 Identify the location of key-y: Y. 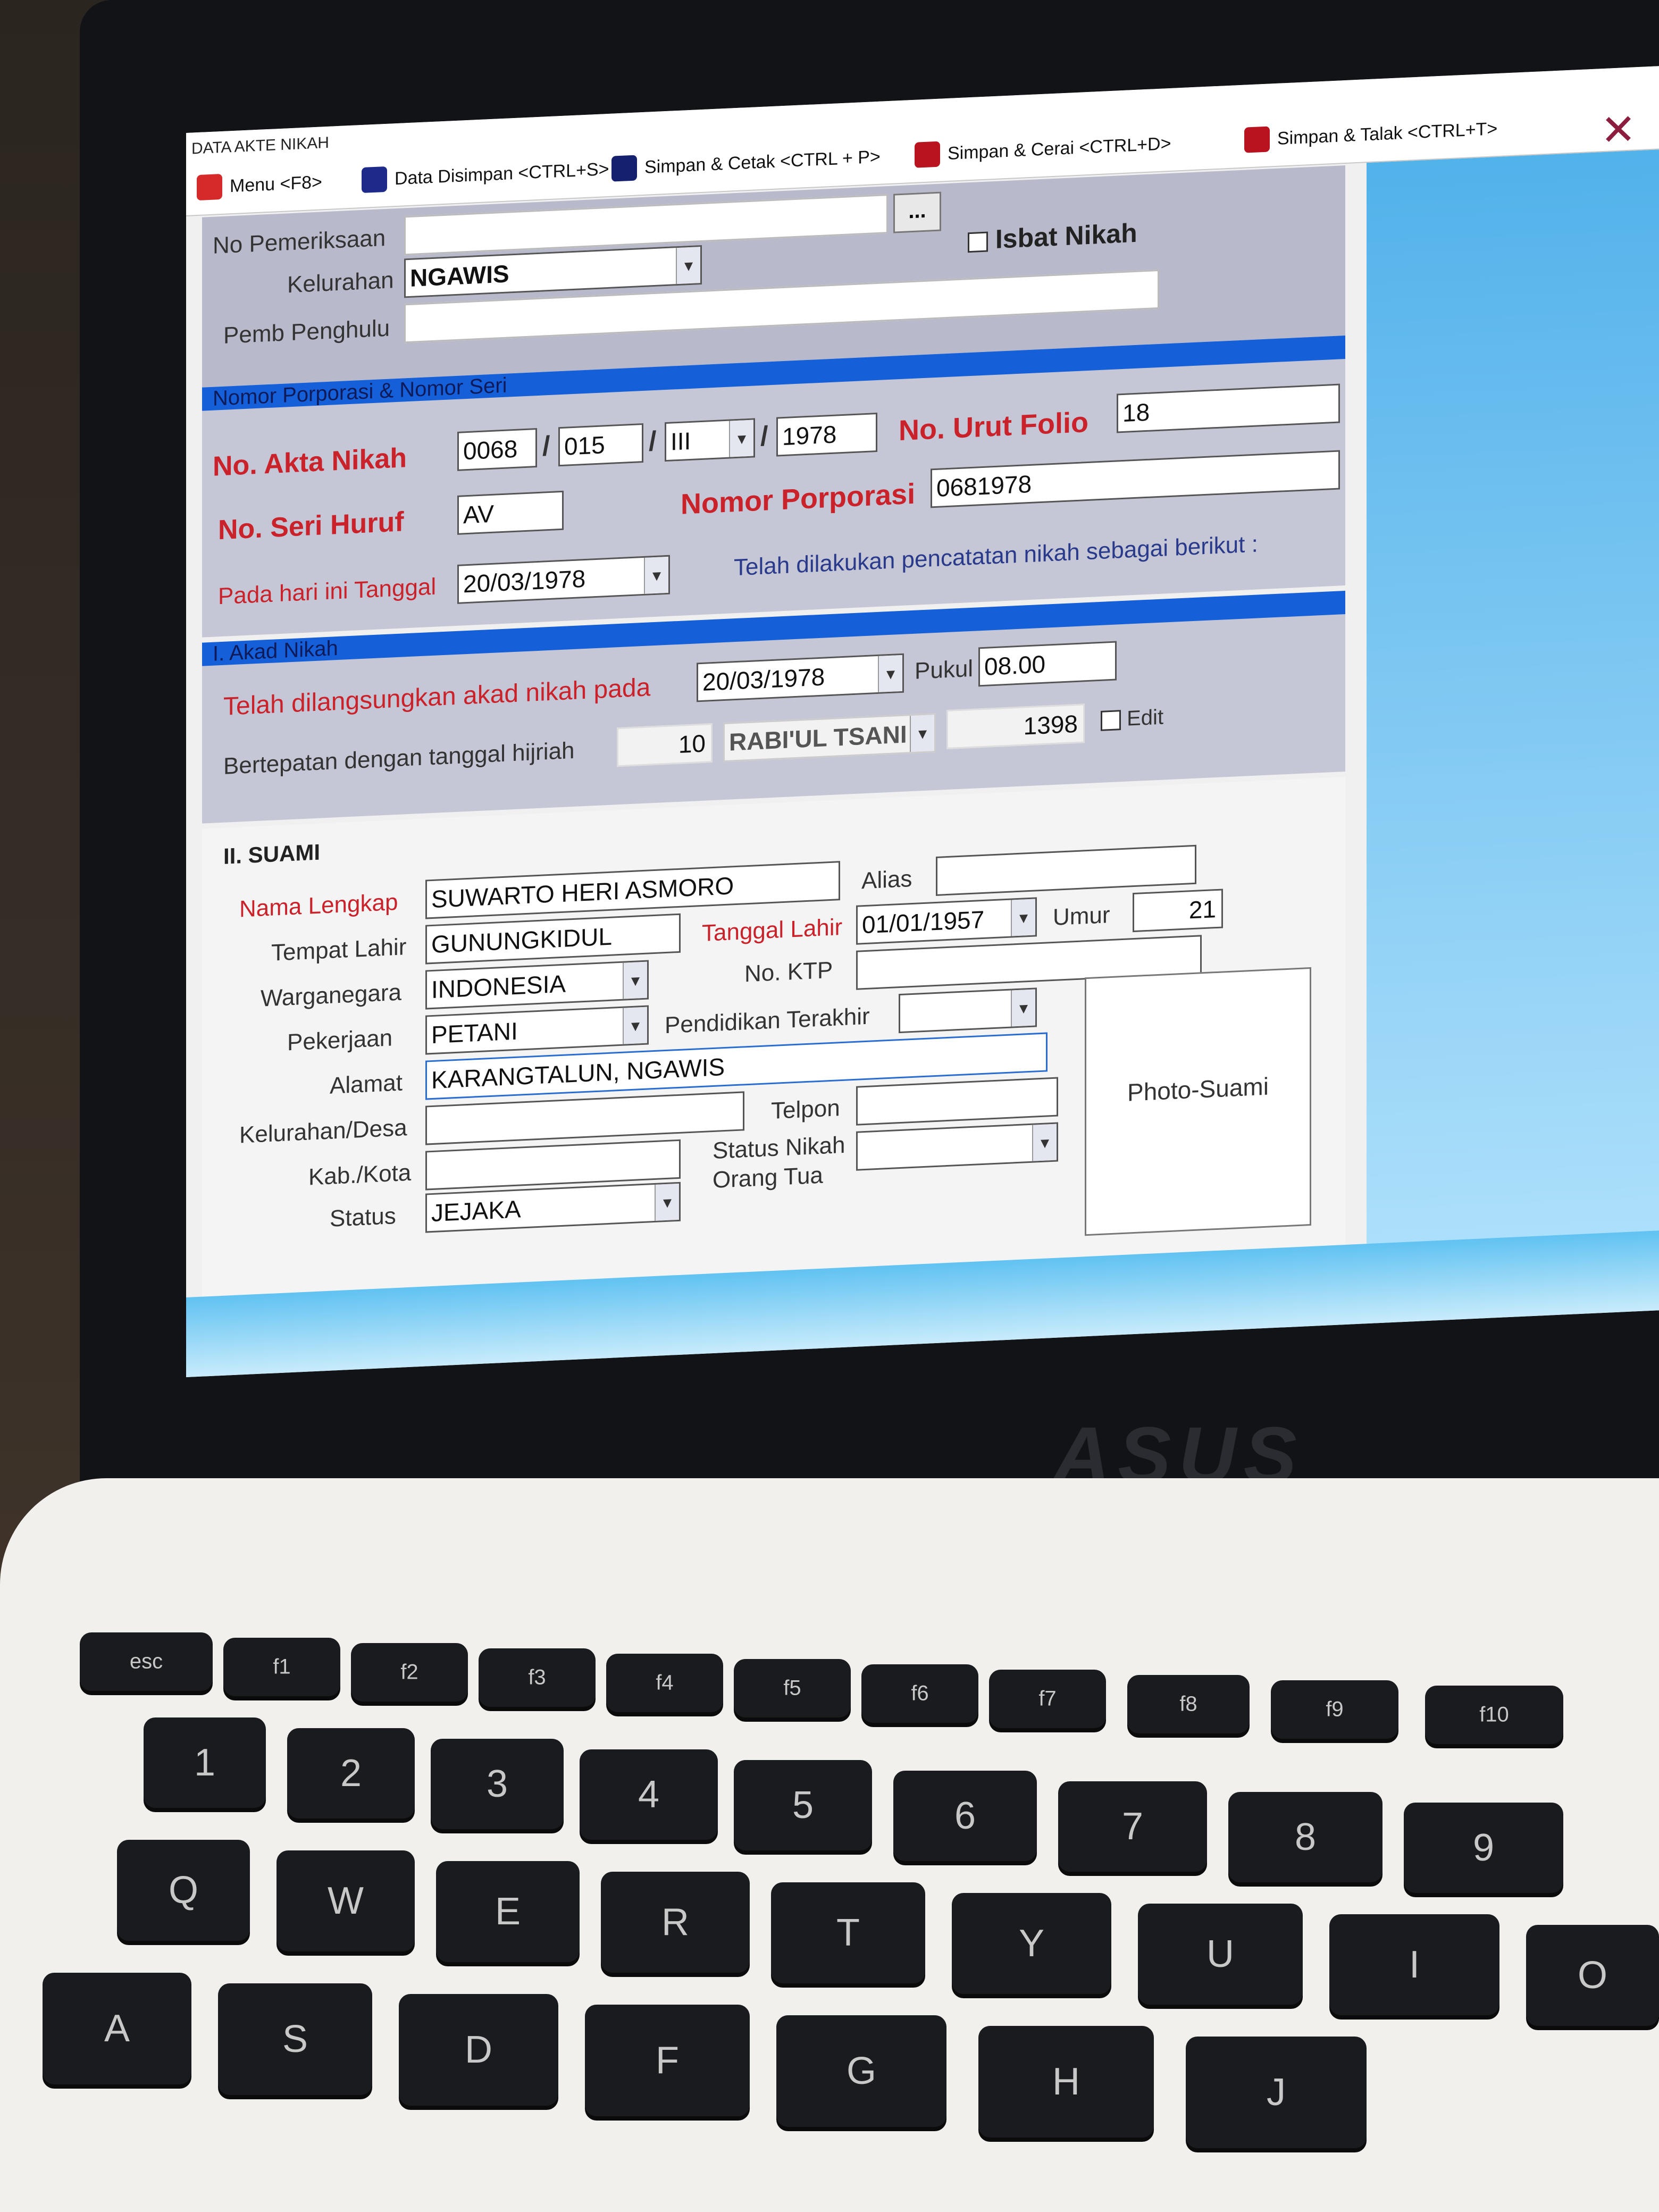
(1031, 1943).